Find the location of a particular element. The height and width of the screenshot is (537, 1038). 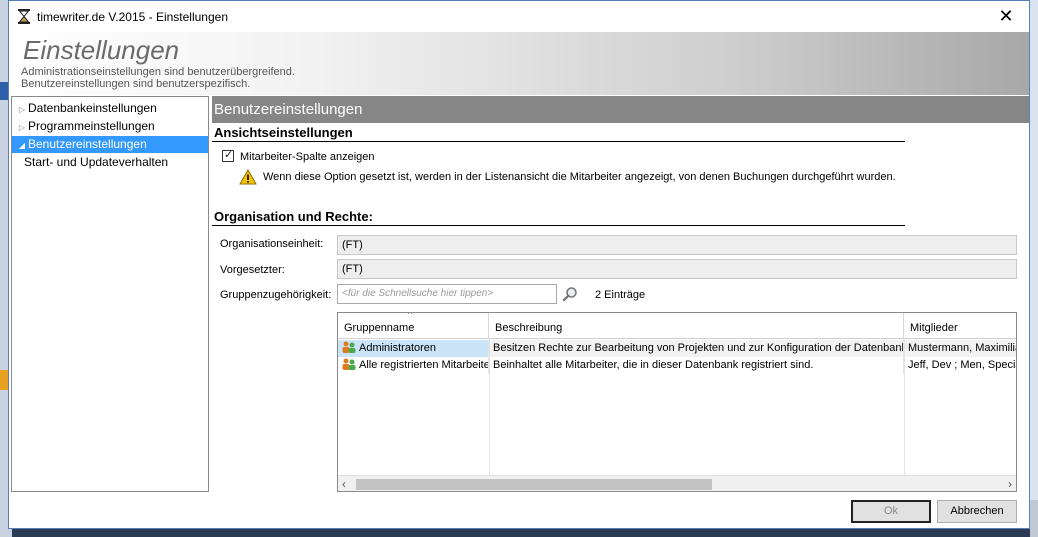

supervisor-field: (FT) is located at coordinates (677, 269).